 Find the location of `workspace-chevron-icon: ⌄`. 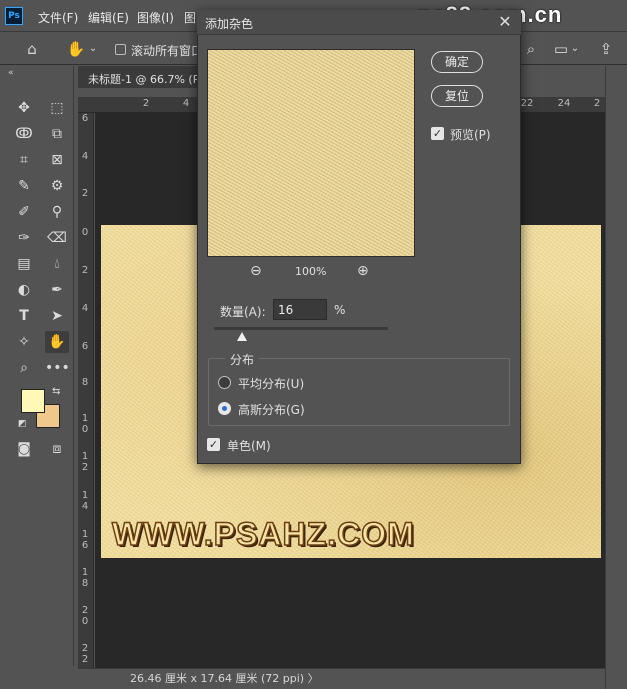

workspace-chevron-icon: ⌄ is located at coordinates (575, 49).